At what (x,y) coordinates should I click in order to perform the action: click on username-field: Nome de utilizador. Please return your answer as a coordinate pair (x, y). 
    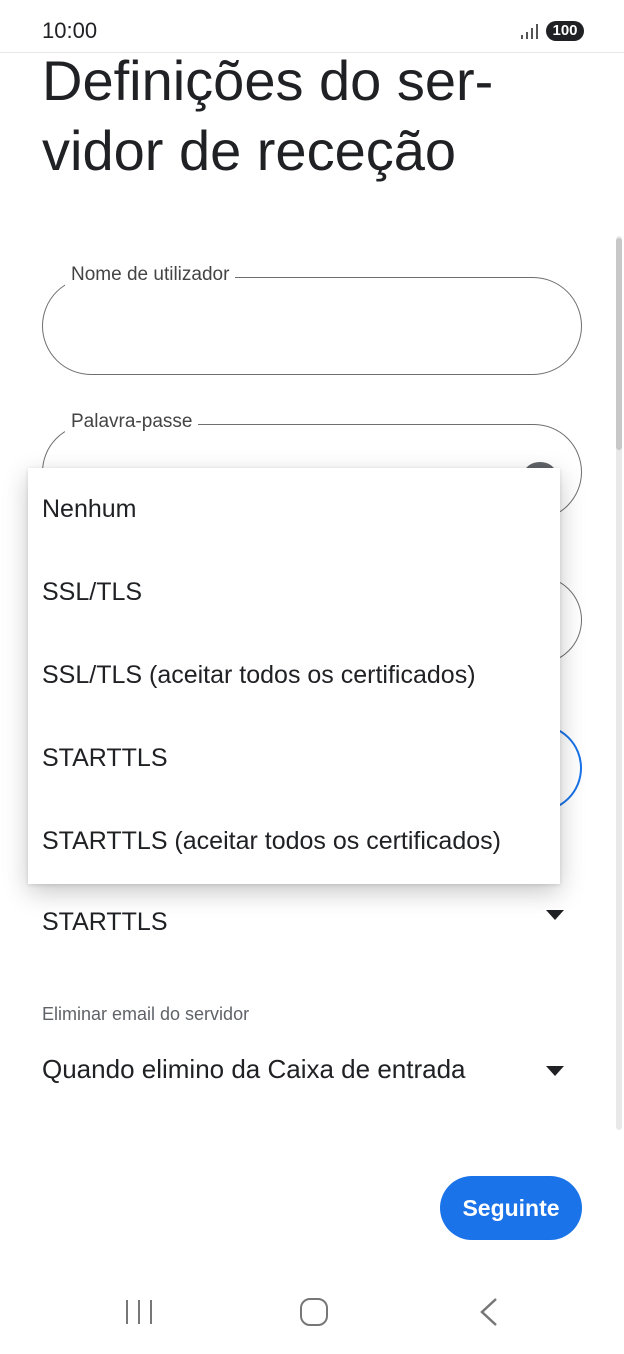
    Looking at the image, I should click on (312, 319).